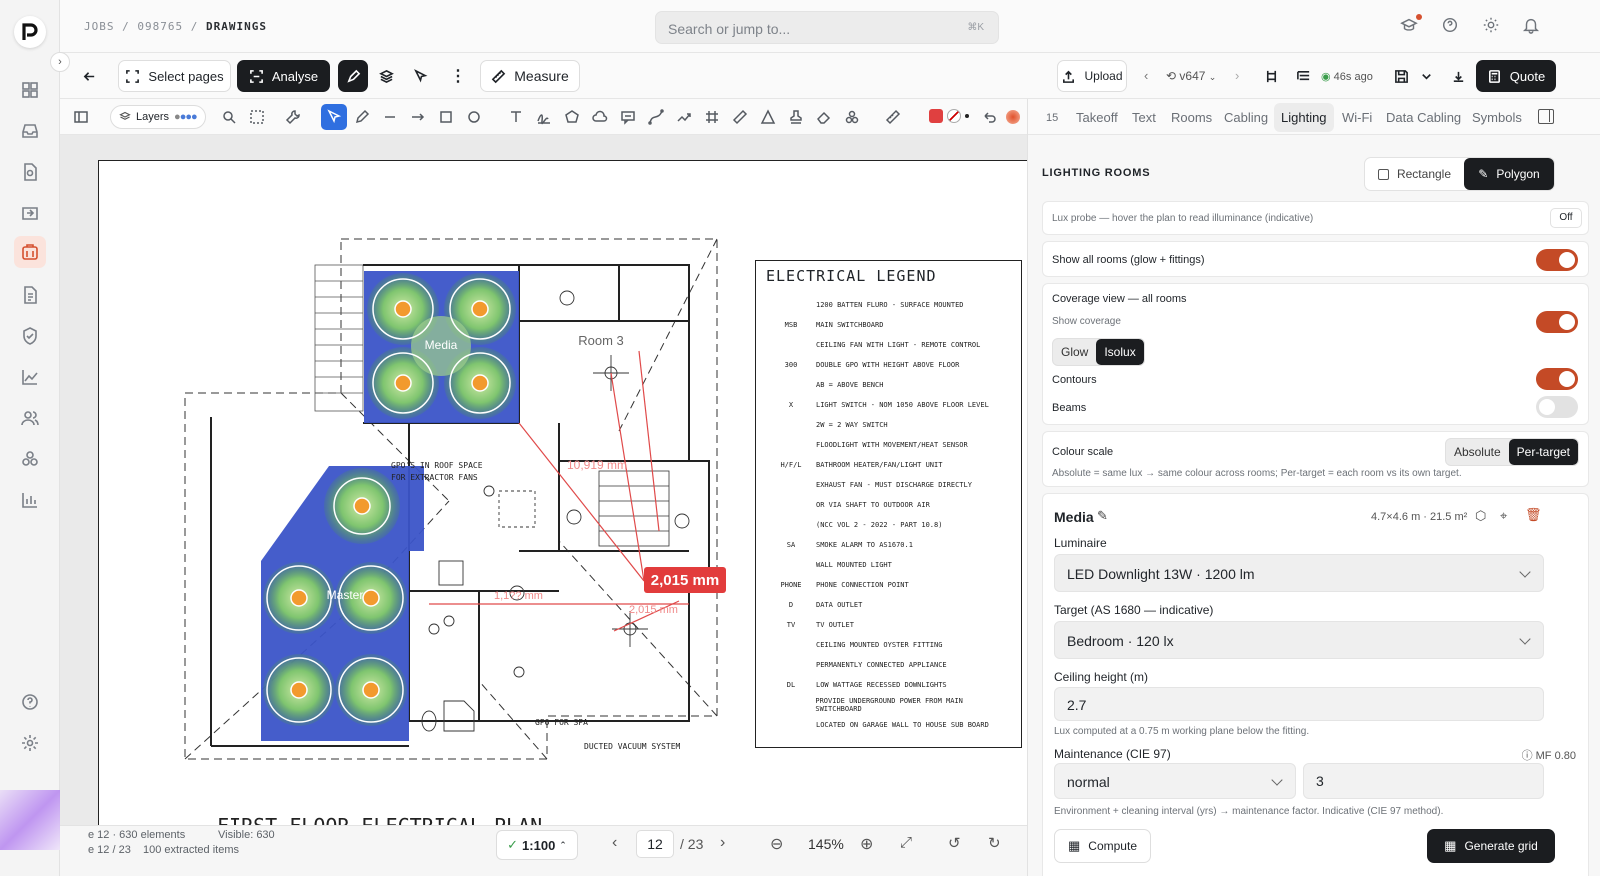 The width and height of the screenshot is (1600, 876). Describe the element at coordinates (1557, 407) in the screenshot. I see `beams-toggle` at that location.